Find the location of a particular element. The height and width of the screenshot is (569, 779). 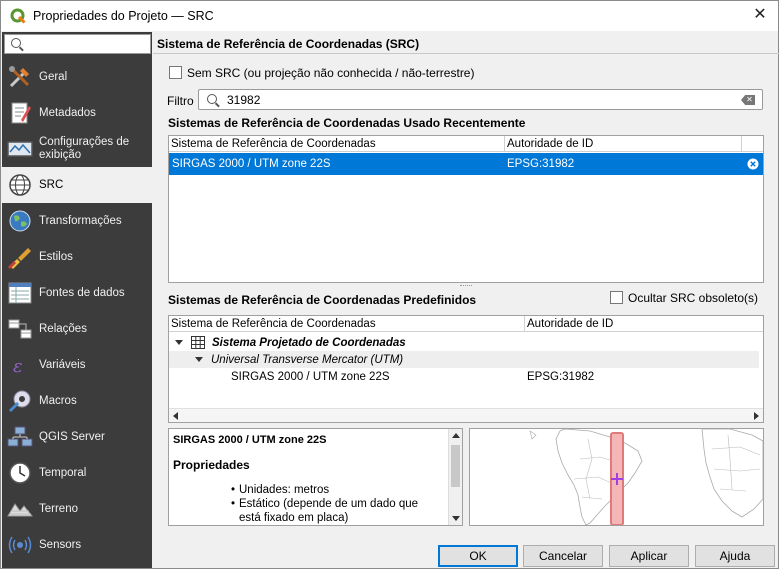

sidebar-item-label: Metadados is located at coordinates (67, 112).